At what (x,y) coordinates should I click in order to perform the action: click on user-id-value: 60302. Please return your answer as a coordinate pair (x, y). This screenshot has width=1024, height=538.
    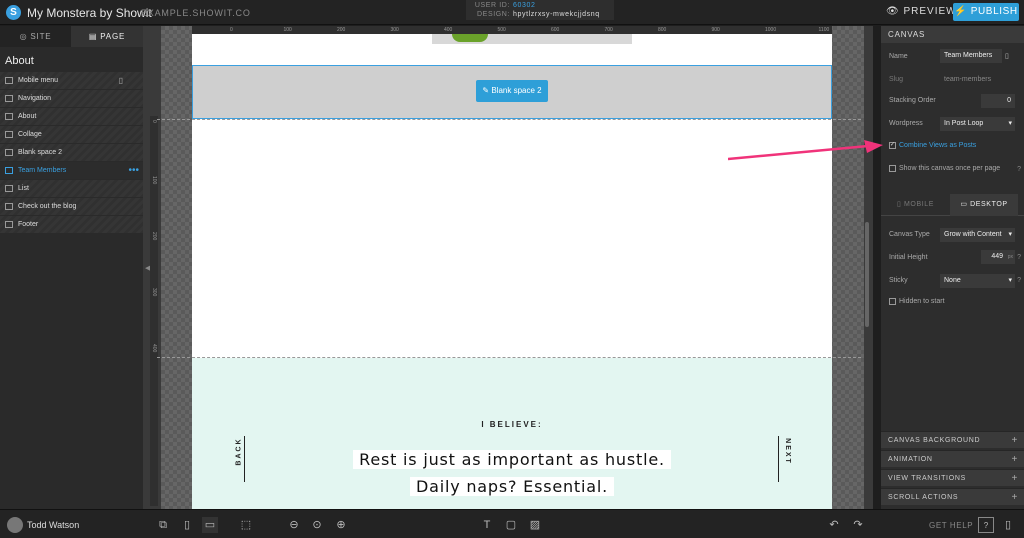
    Looking at the image, I should click on (524, 5).